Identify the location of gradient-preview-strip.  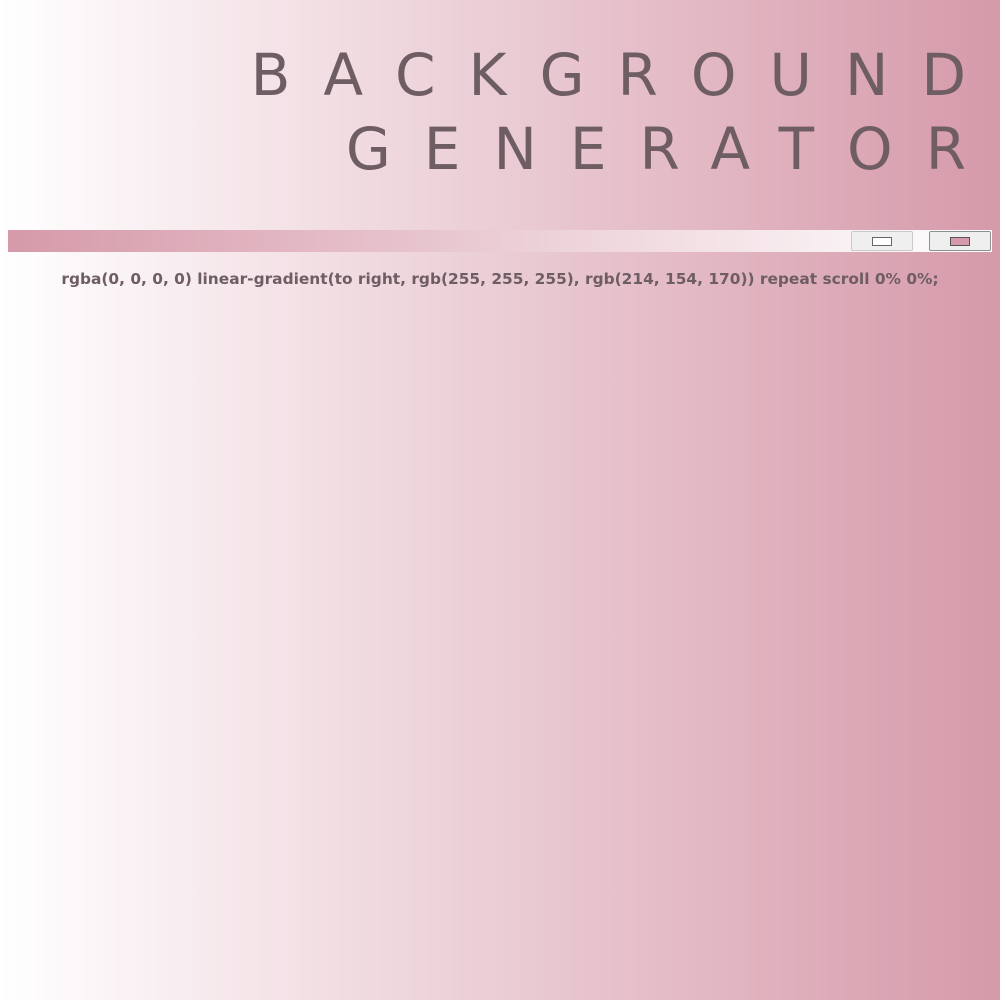
(500, 241).